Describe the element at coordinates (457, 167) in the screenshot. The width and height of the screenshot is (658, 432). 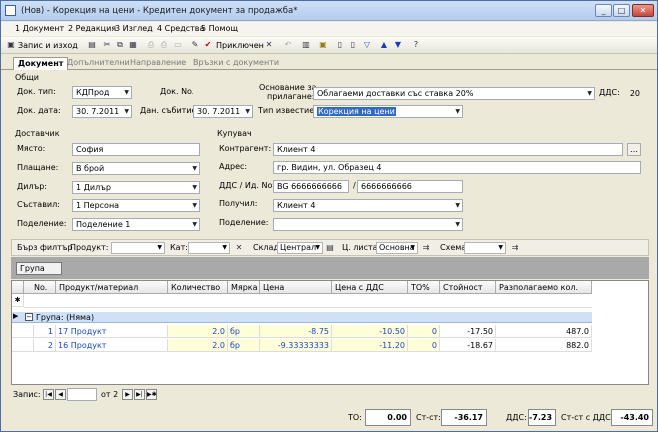
I see `address-input: гр. Видин, ул. Образец 4` at that location.